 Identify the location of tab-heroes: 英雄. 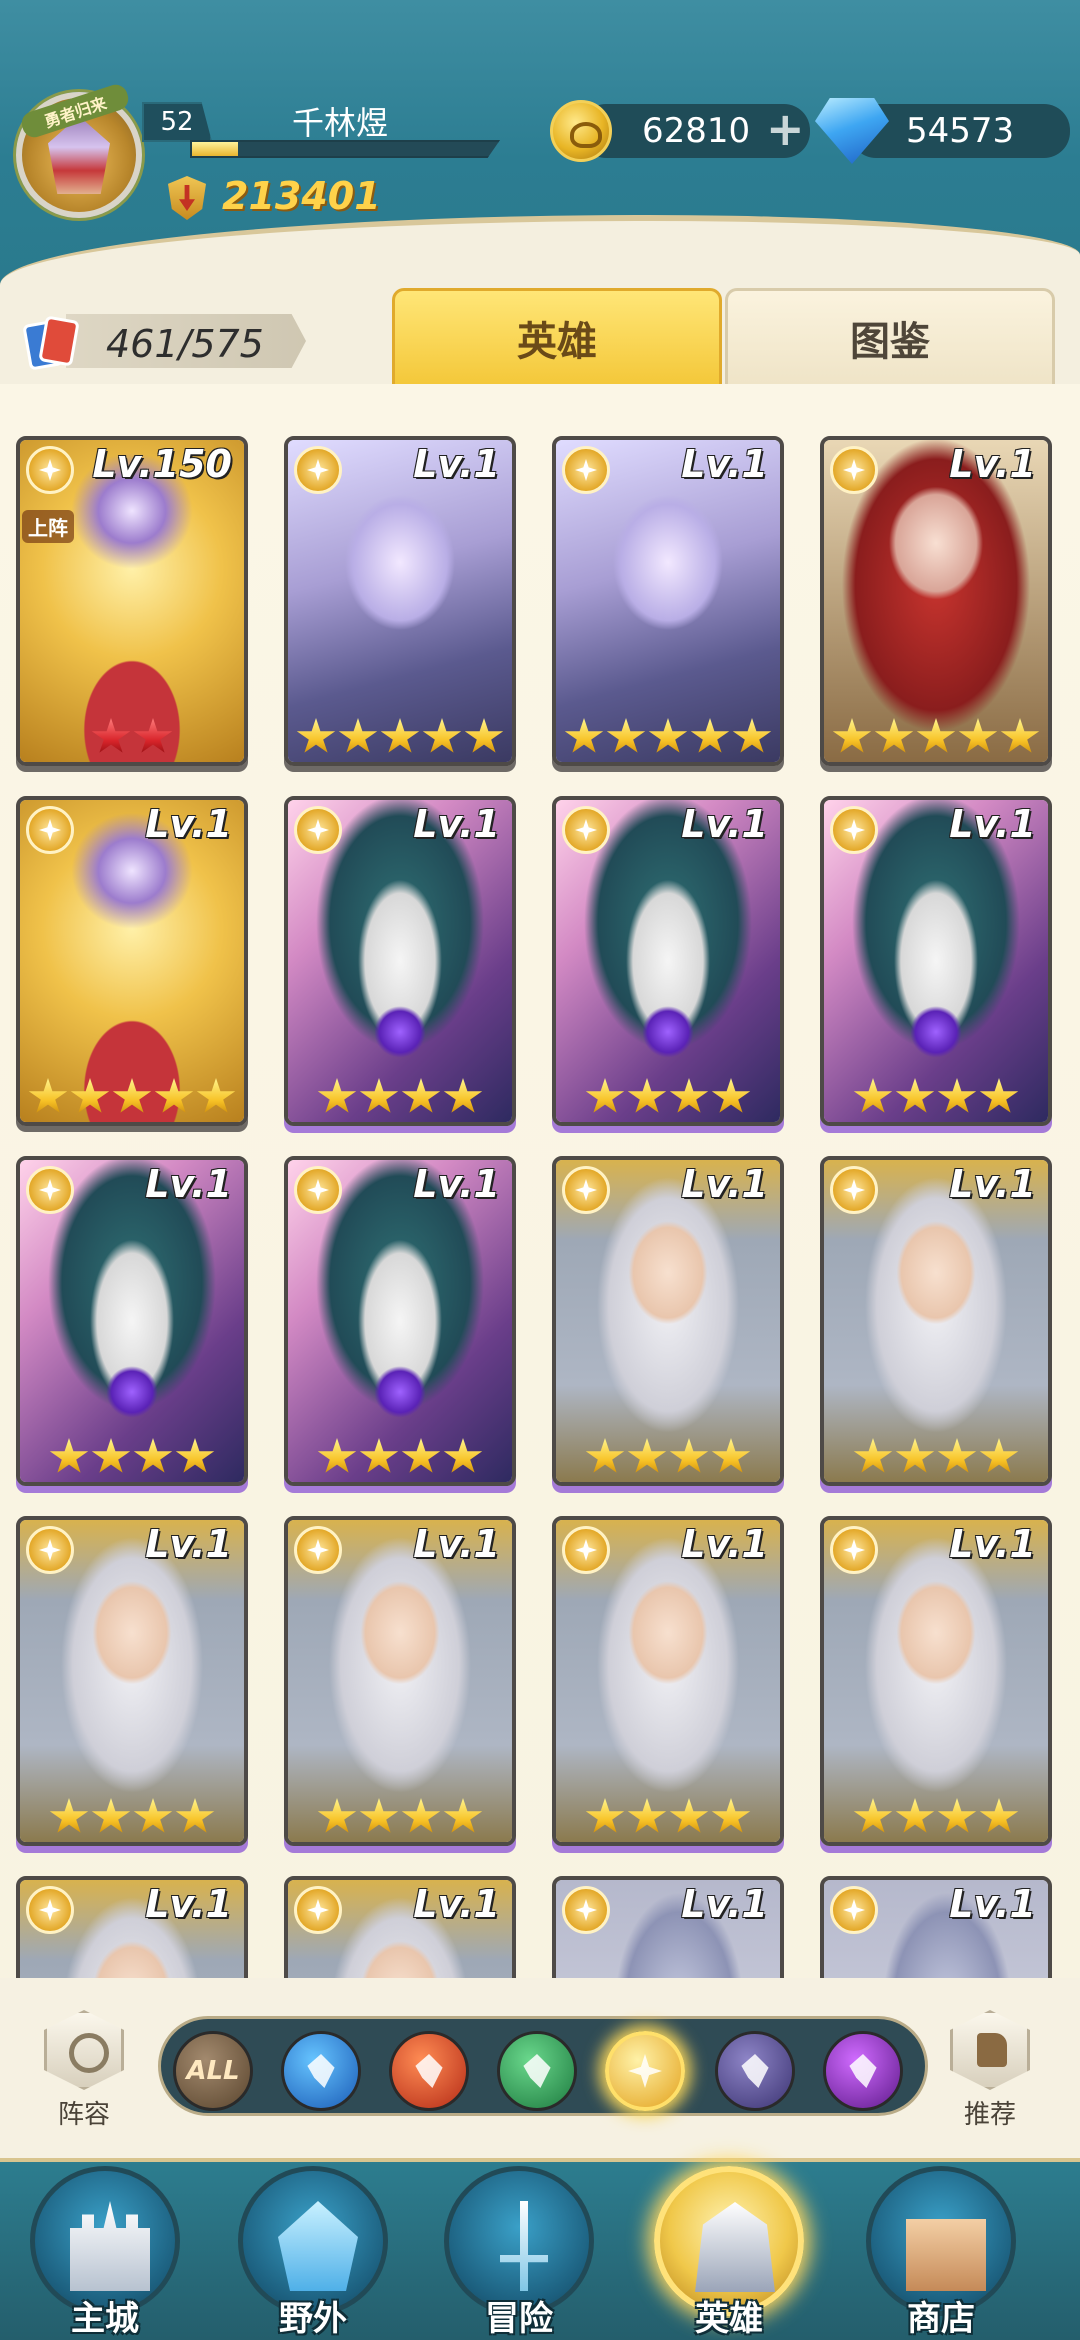
(557, 343).